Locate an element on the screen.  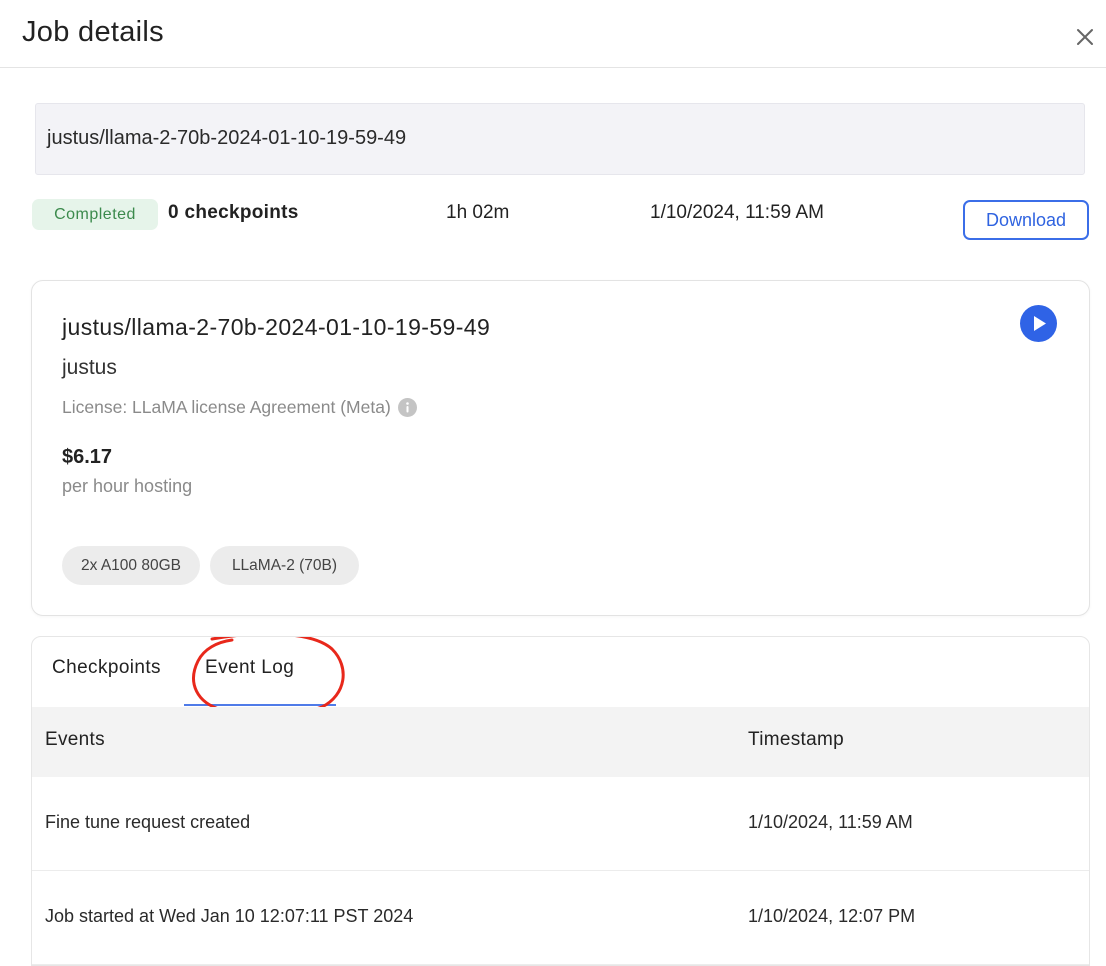
base-model-tag: LLaMA-2 (70B) is located at coordinates (284, 565).